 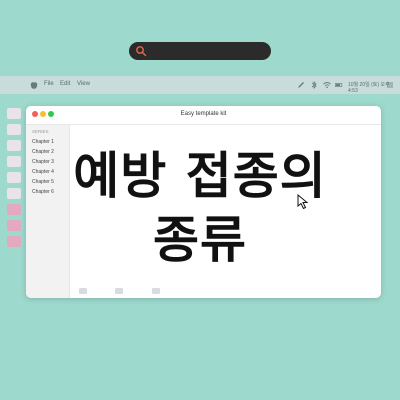 What do you see at coordinates (225, 291) in the screenshot?
I see `bottom-toolbar` at bounding box center [225, 291].